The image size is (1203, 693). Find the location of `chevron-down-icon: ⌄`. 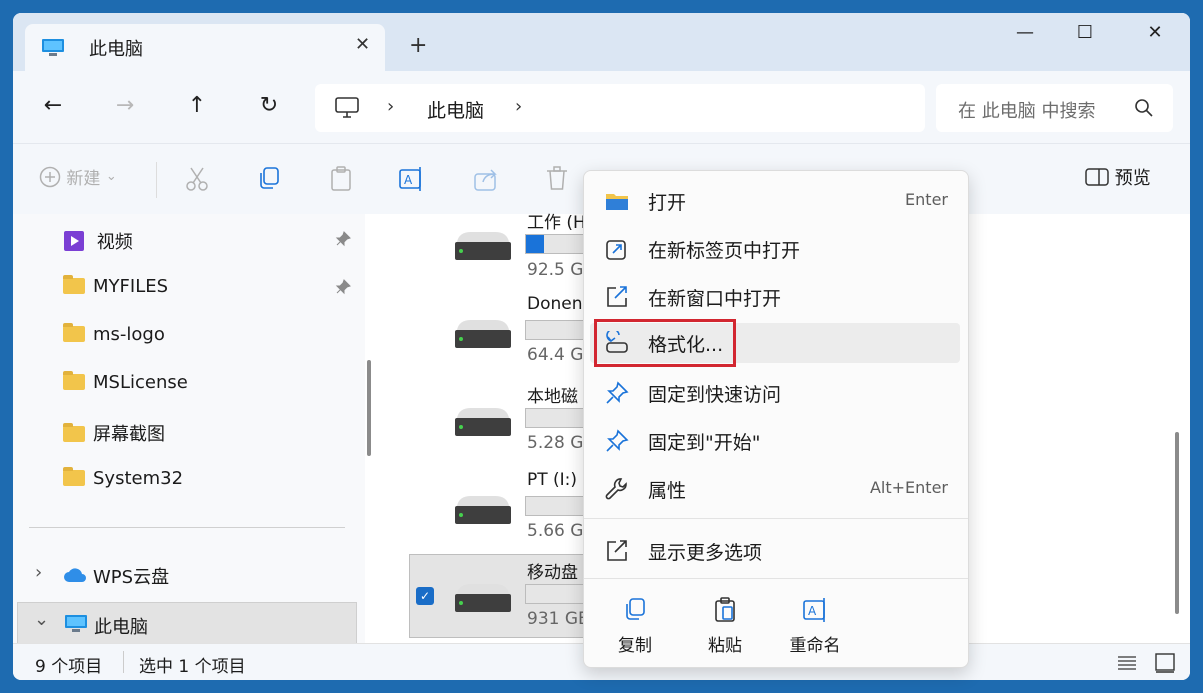

chevron-down-icon: ⌄ is located at coordinates (41, 619).